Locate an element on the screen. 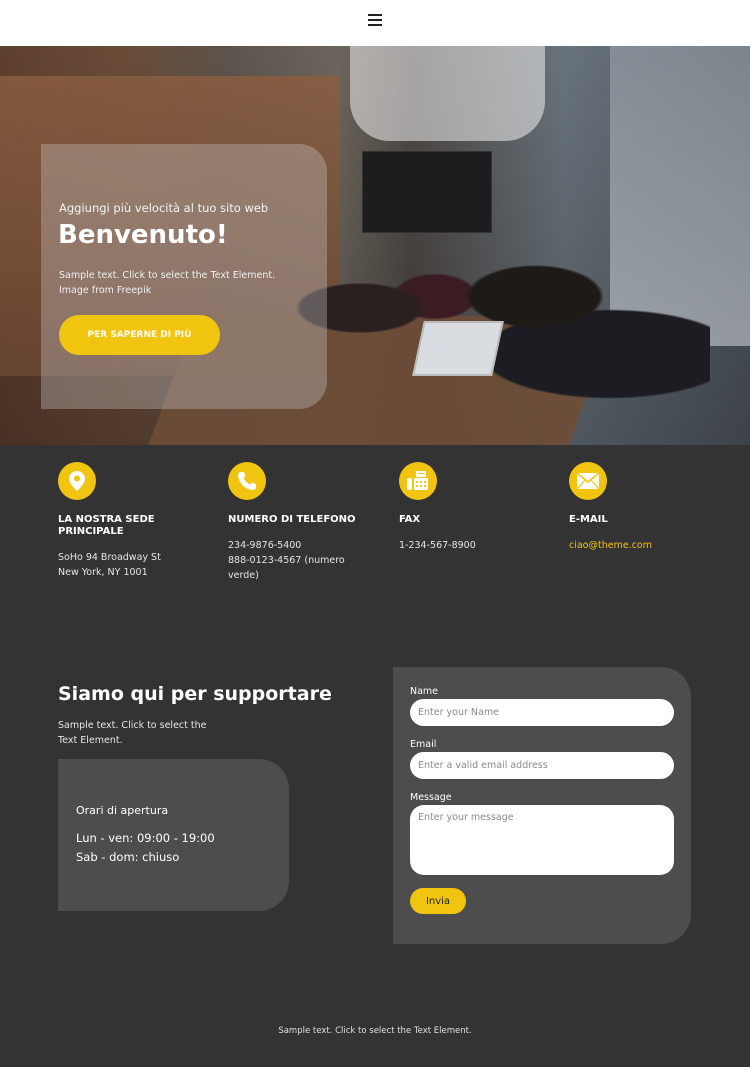 The width and height of the screenshot is (750, 1067). hamburger-icon is located at coordinates (375, 21).